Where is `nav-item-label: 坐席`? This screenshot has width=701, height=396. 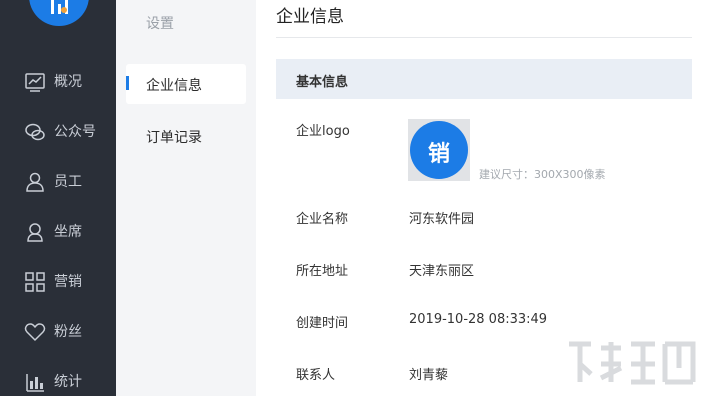 nav-item-label: 坐席 is located at coordinates (68, 232).